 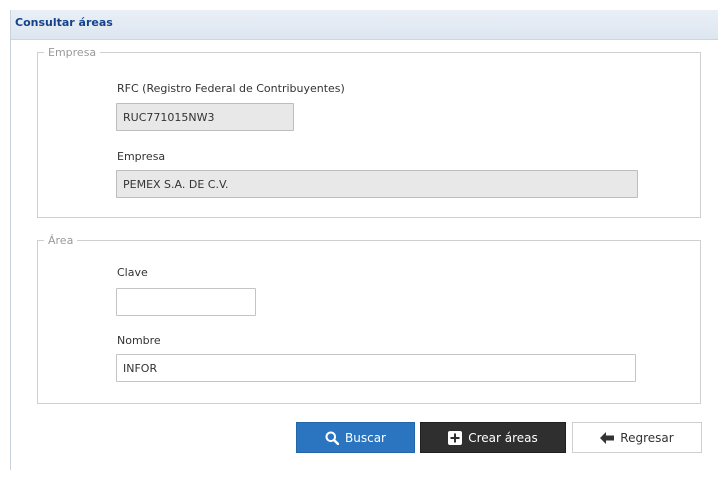 I want to click on arrow-left-icon, so click(x=607, y=437).